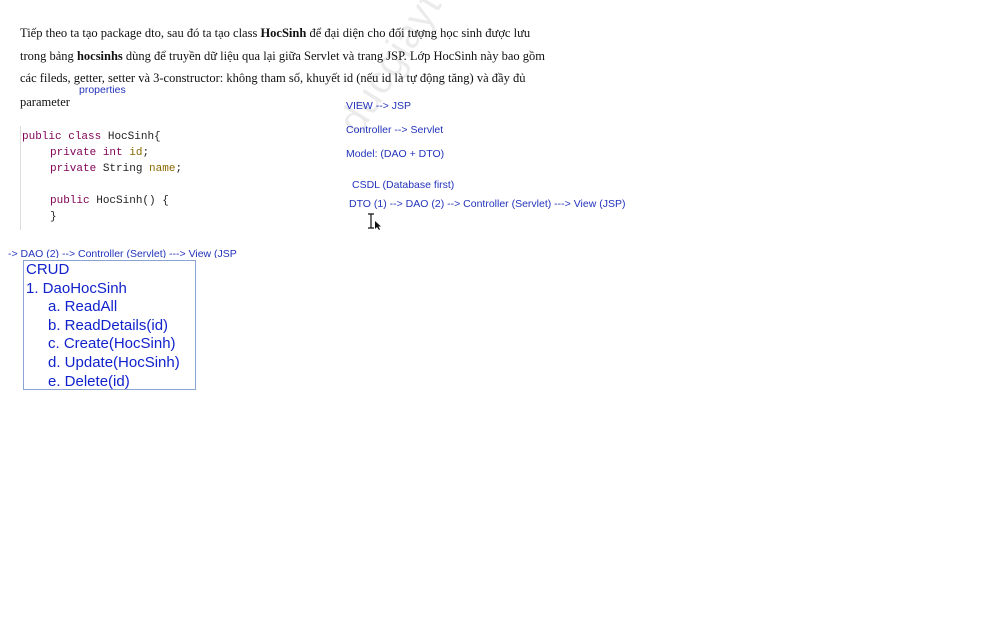 Image resolution: width=984 pixels, height=623 pixels. I want to click on crud-item-readdetails: b. ReadDetails(id), so click(108, 325).